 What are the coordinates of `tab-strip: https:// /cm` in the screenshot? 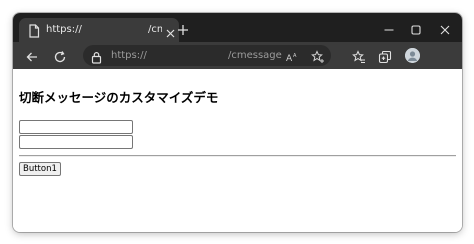 It's located at (237, 27).